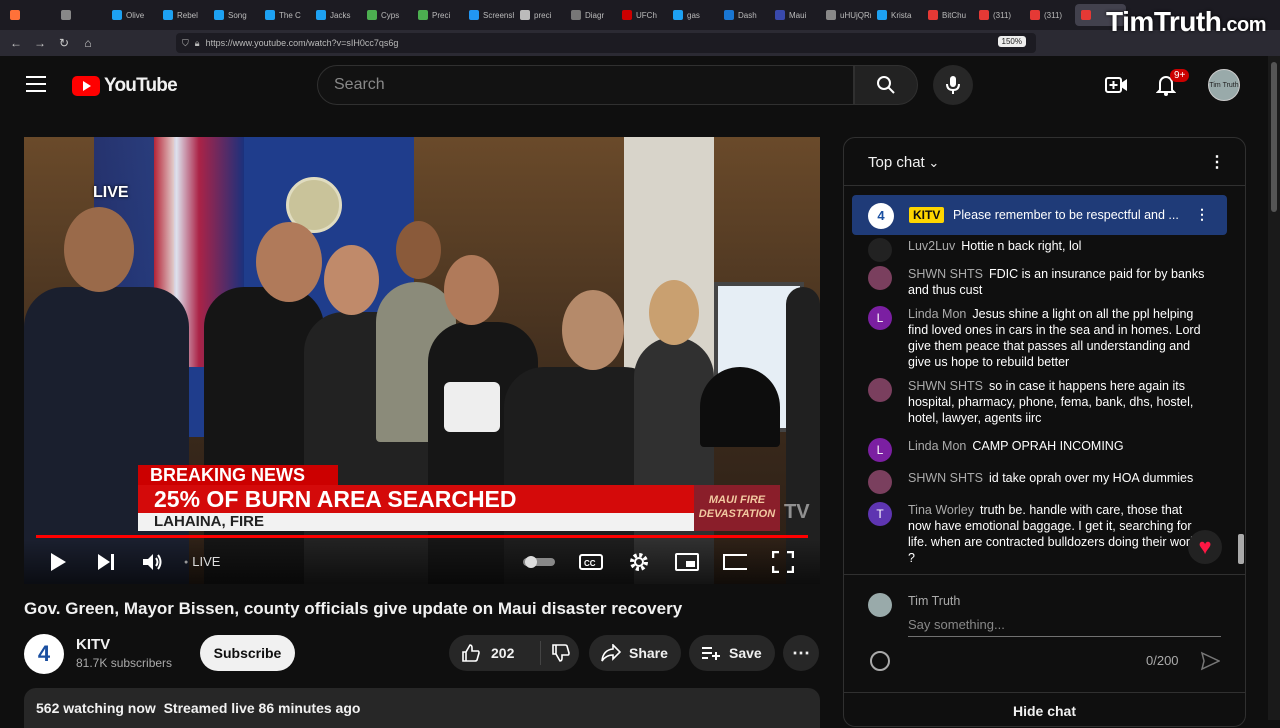  What do you see at coordinates (386, 15) in the screenshot?
I see `browser-tab: Cyps` at bounding box center [386, 15].